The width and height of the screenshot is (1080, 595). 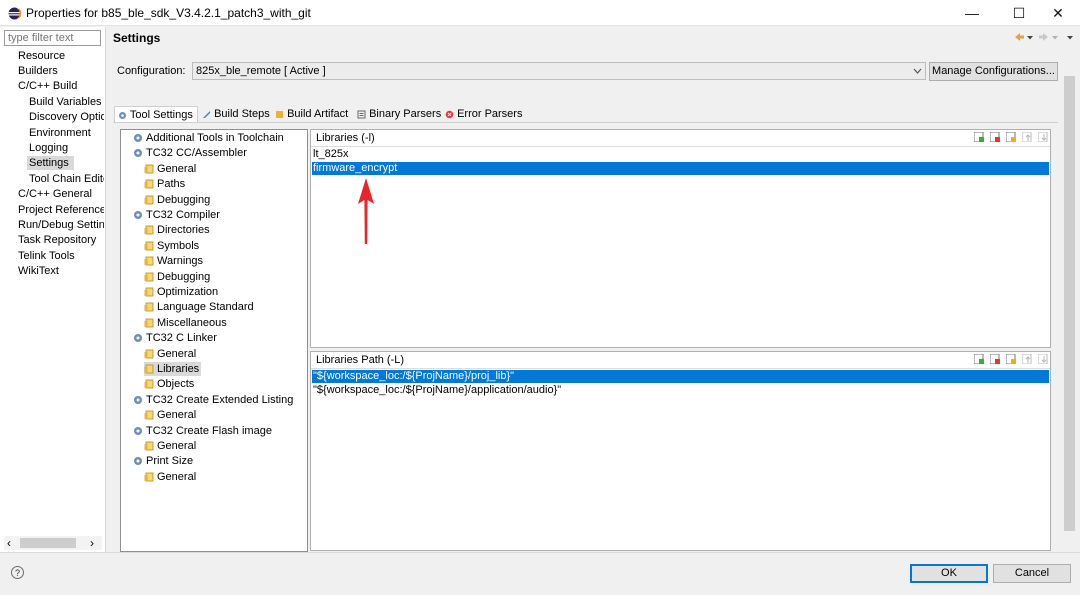 I want to click on tree-item-label: Symbols, so click(x=178, y=246).